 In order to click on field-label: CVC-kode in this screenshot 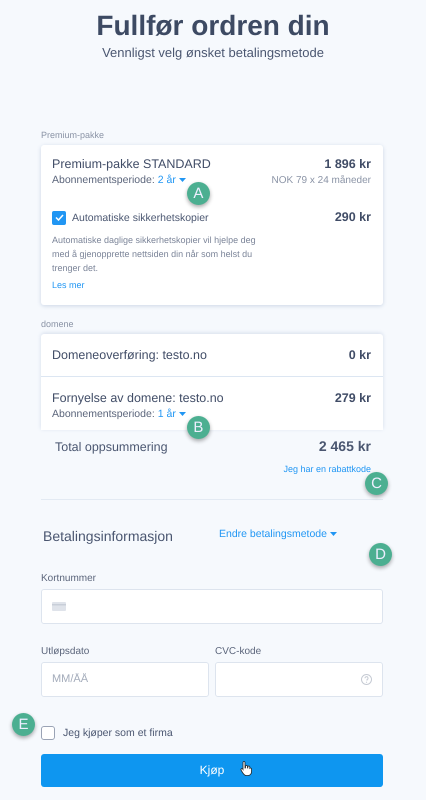, I will do `click(238, 651)`.